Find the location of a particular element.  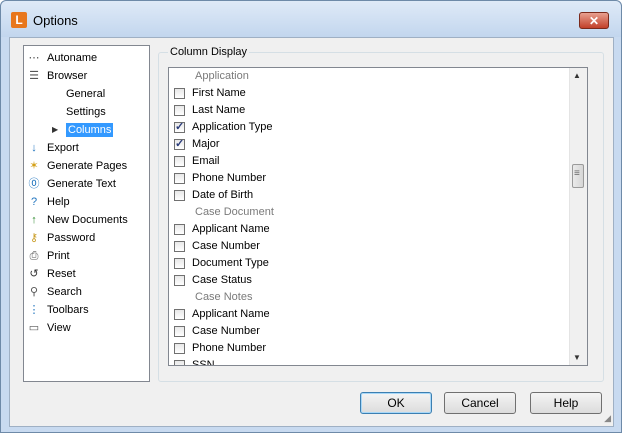

tree-item-reset: ↺ Reset is located at coordinates (51, 274).